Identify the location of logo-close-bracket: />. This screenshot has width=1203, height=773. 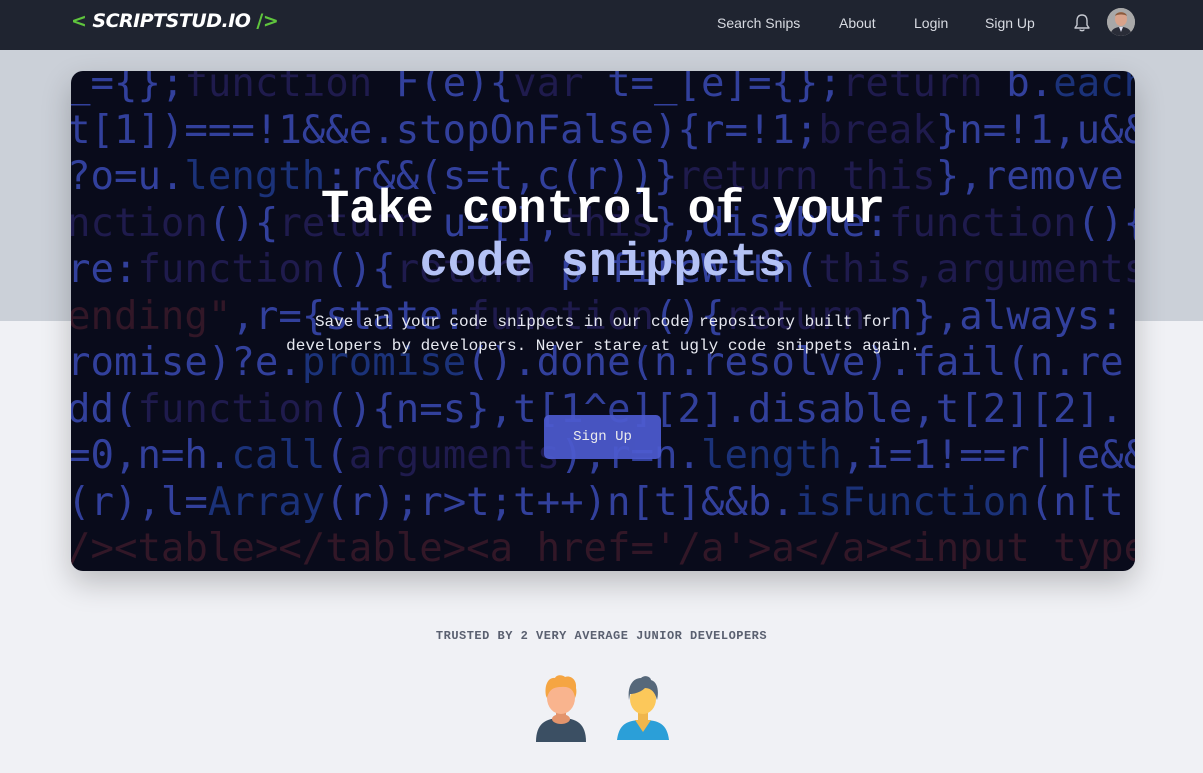
(267, 21).